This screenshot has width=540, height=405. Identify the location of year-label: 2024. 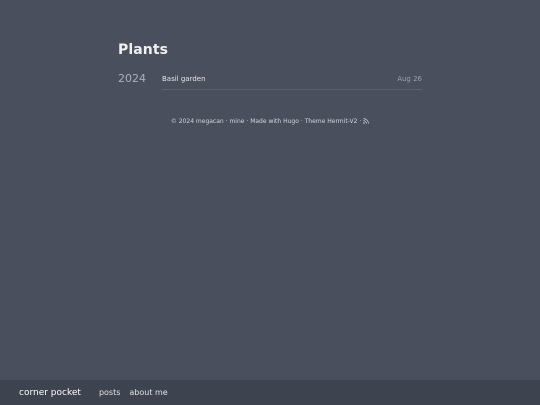
(132, 78).